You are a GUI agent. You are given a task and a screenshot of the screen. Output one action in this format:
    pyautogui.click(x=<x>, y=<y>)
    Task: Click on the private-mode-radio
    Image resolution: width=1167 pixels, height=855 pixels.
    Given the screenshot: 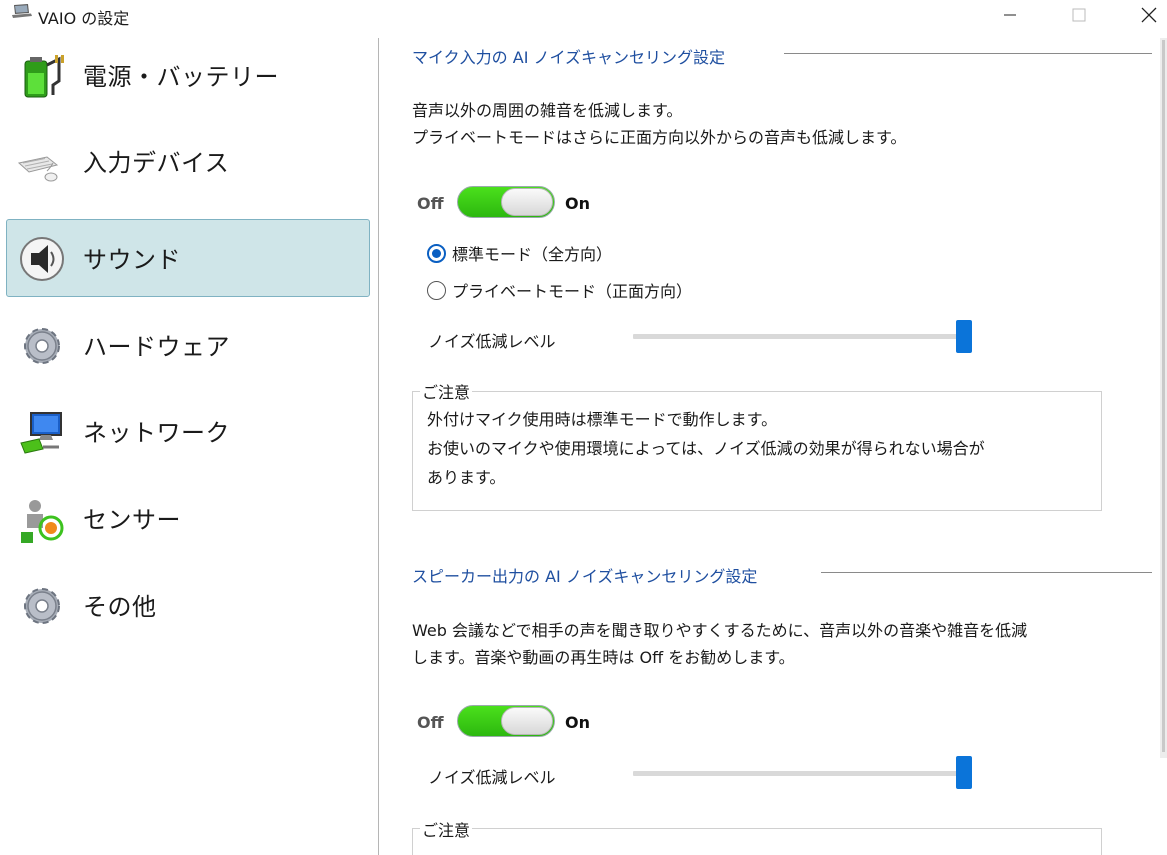 What is the action you would take?
    pyautogui.click(x=436, y=290)
    